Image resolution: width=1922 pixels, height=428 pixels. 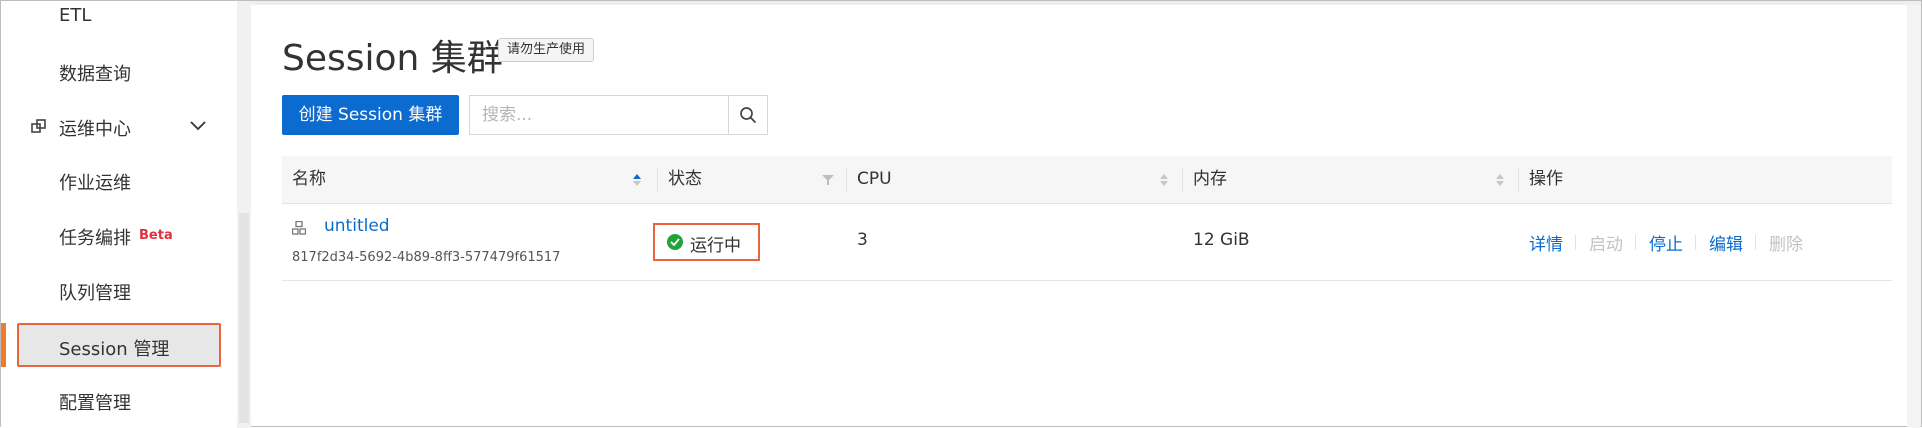 What do you see at coordinates (392, 58) in the screenshot?
I see `page-title: Session 集群` at bounding box center [392, 58].